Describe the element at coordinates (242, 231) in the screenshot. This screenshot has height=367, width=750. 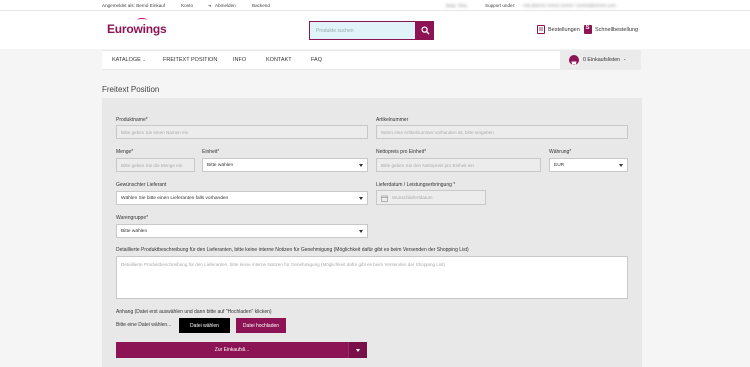
I see `warengruppe-select: Bitte wählen` at that location.